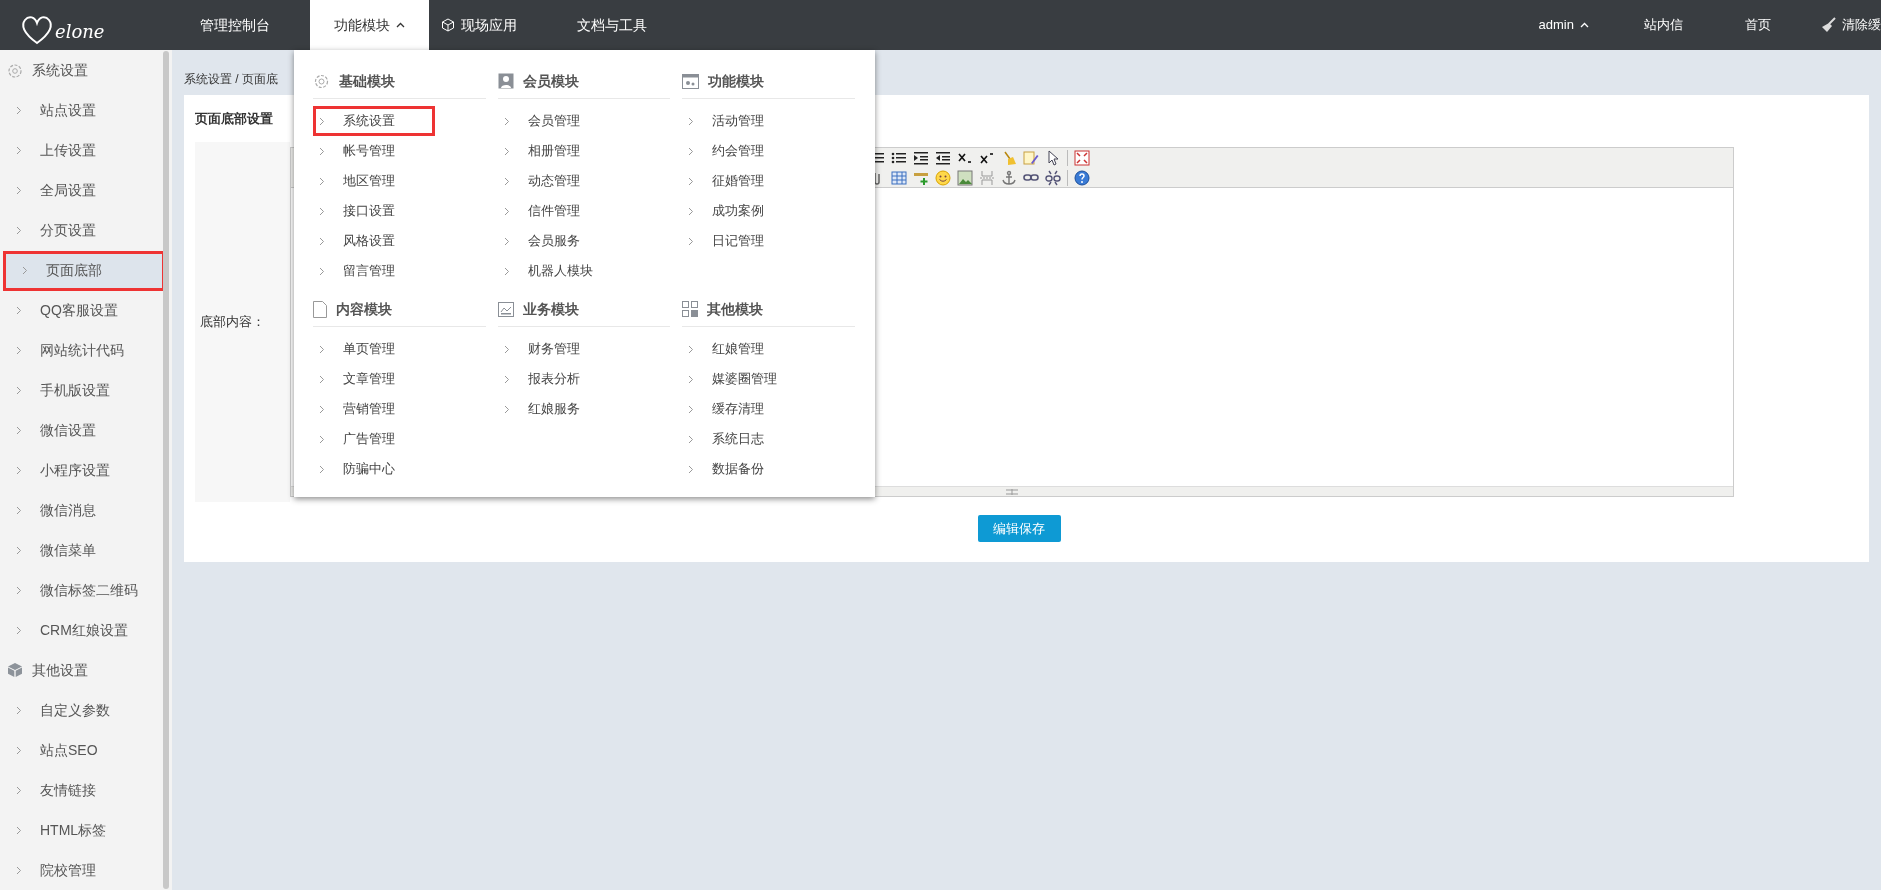 The width and height of the screenshot is (1881, 890). I want to click on dropdown-item: 信件管理, so click(584, 211).